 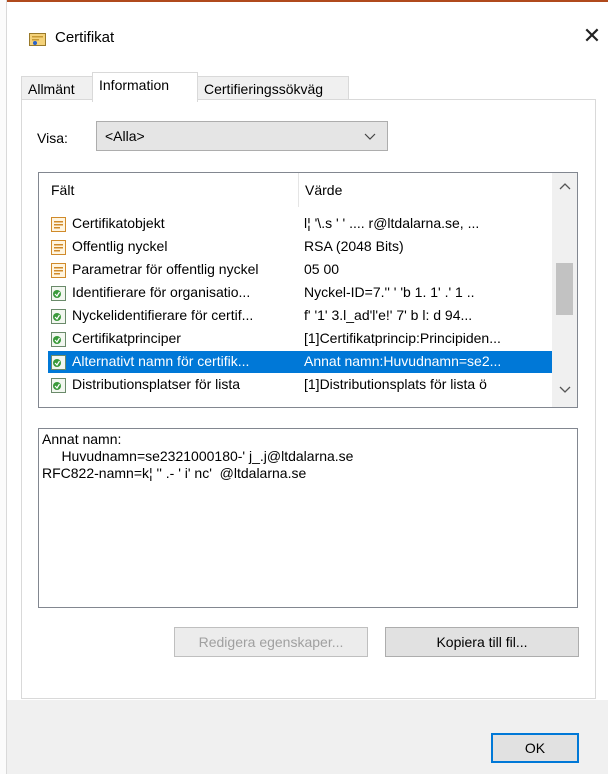 I want to click on tab-label: Allmänt, so click(x=51, y=89).